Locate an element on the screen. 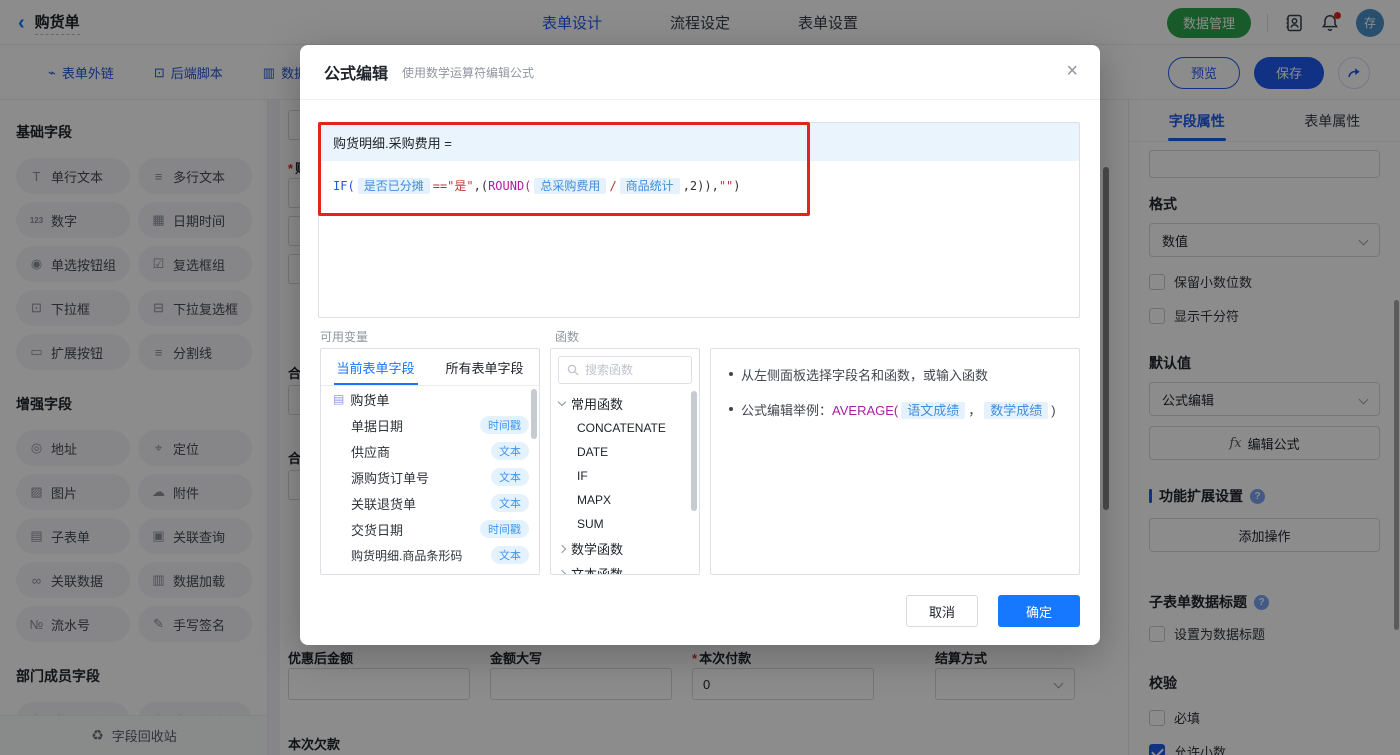  operator: / is located at coordinates (613, 186).